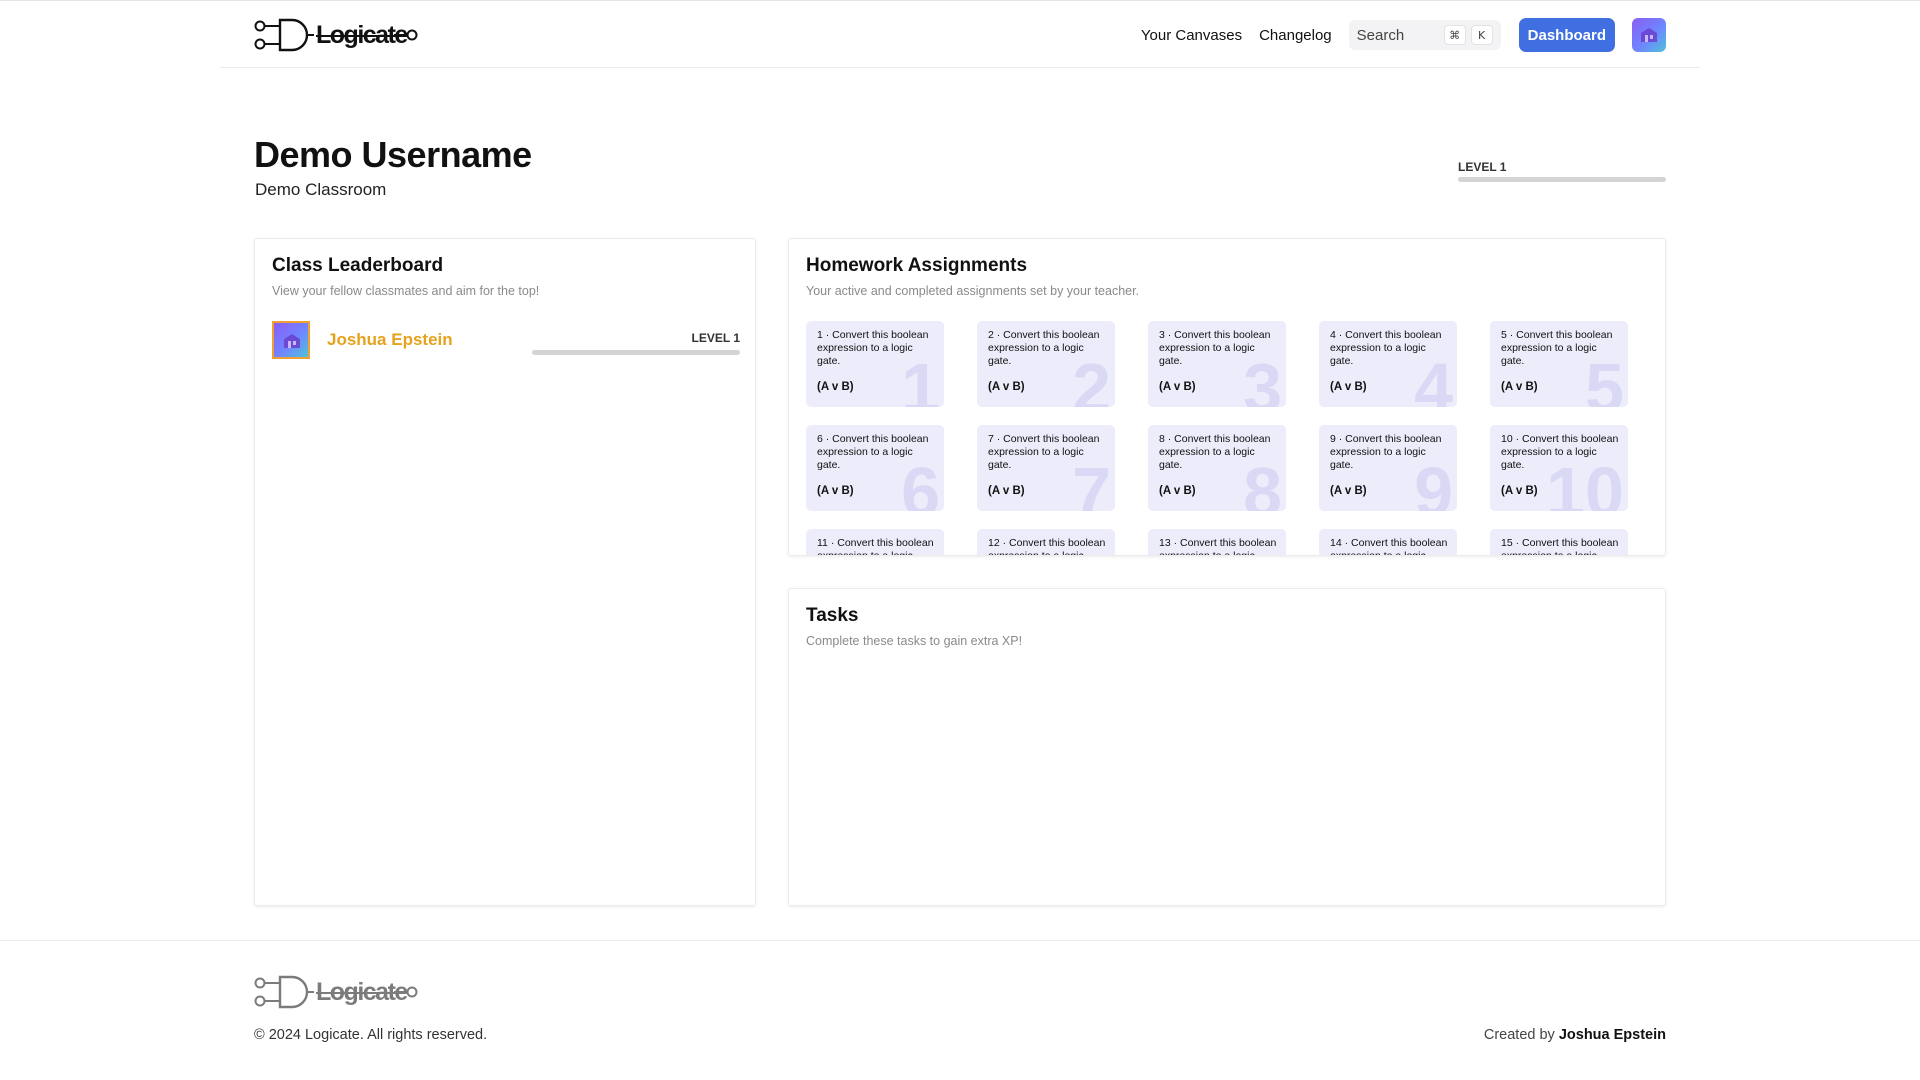 The image size is (1920, 1080). Describe the element at coordinates (1649, 35) in the screenshot. I see `user-avatar` at that location.